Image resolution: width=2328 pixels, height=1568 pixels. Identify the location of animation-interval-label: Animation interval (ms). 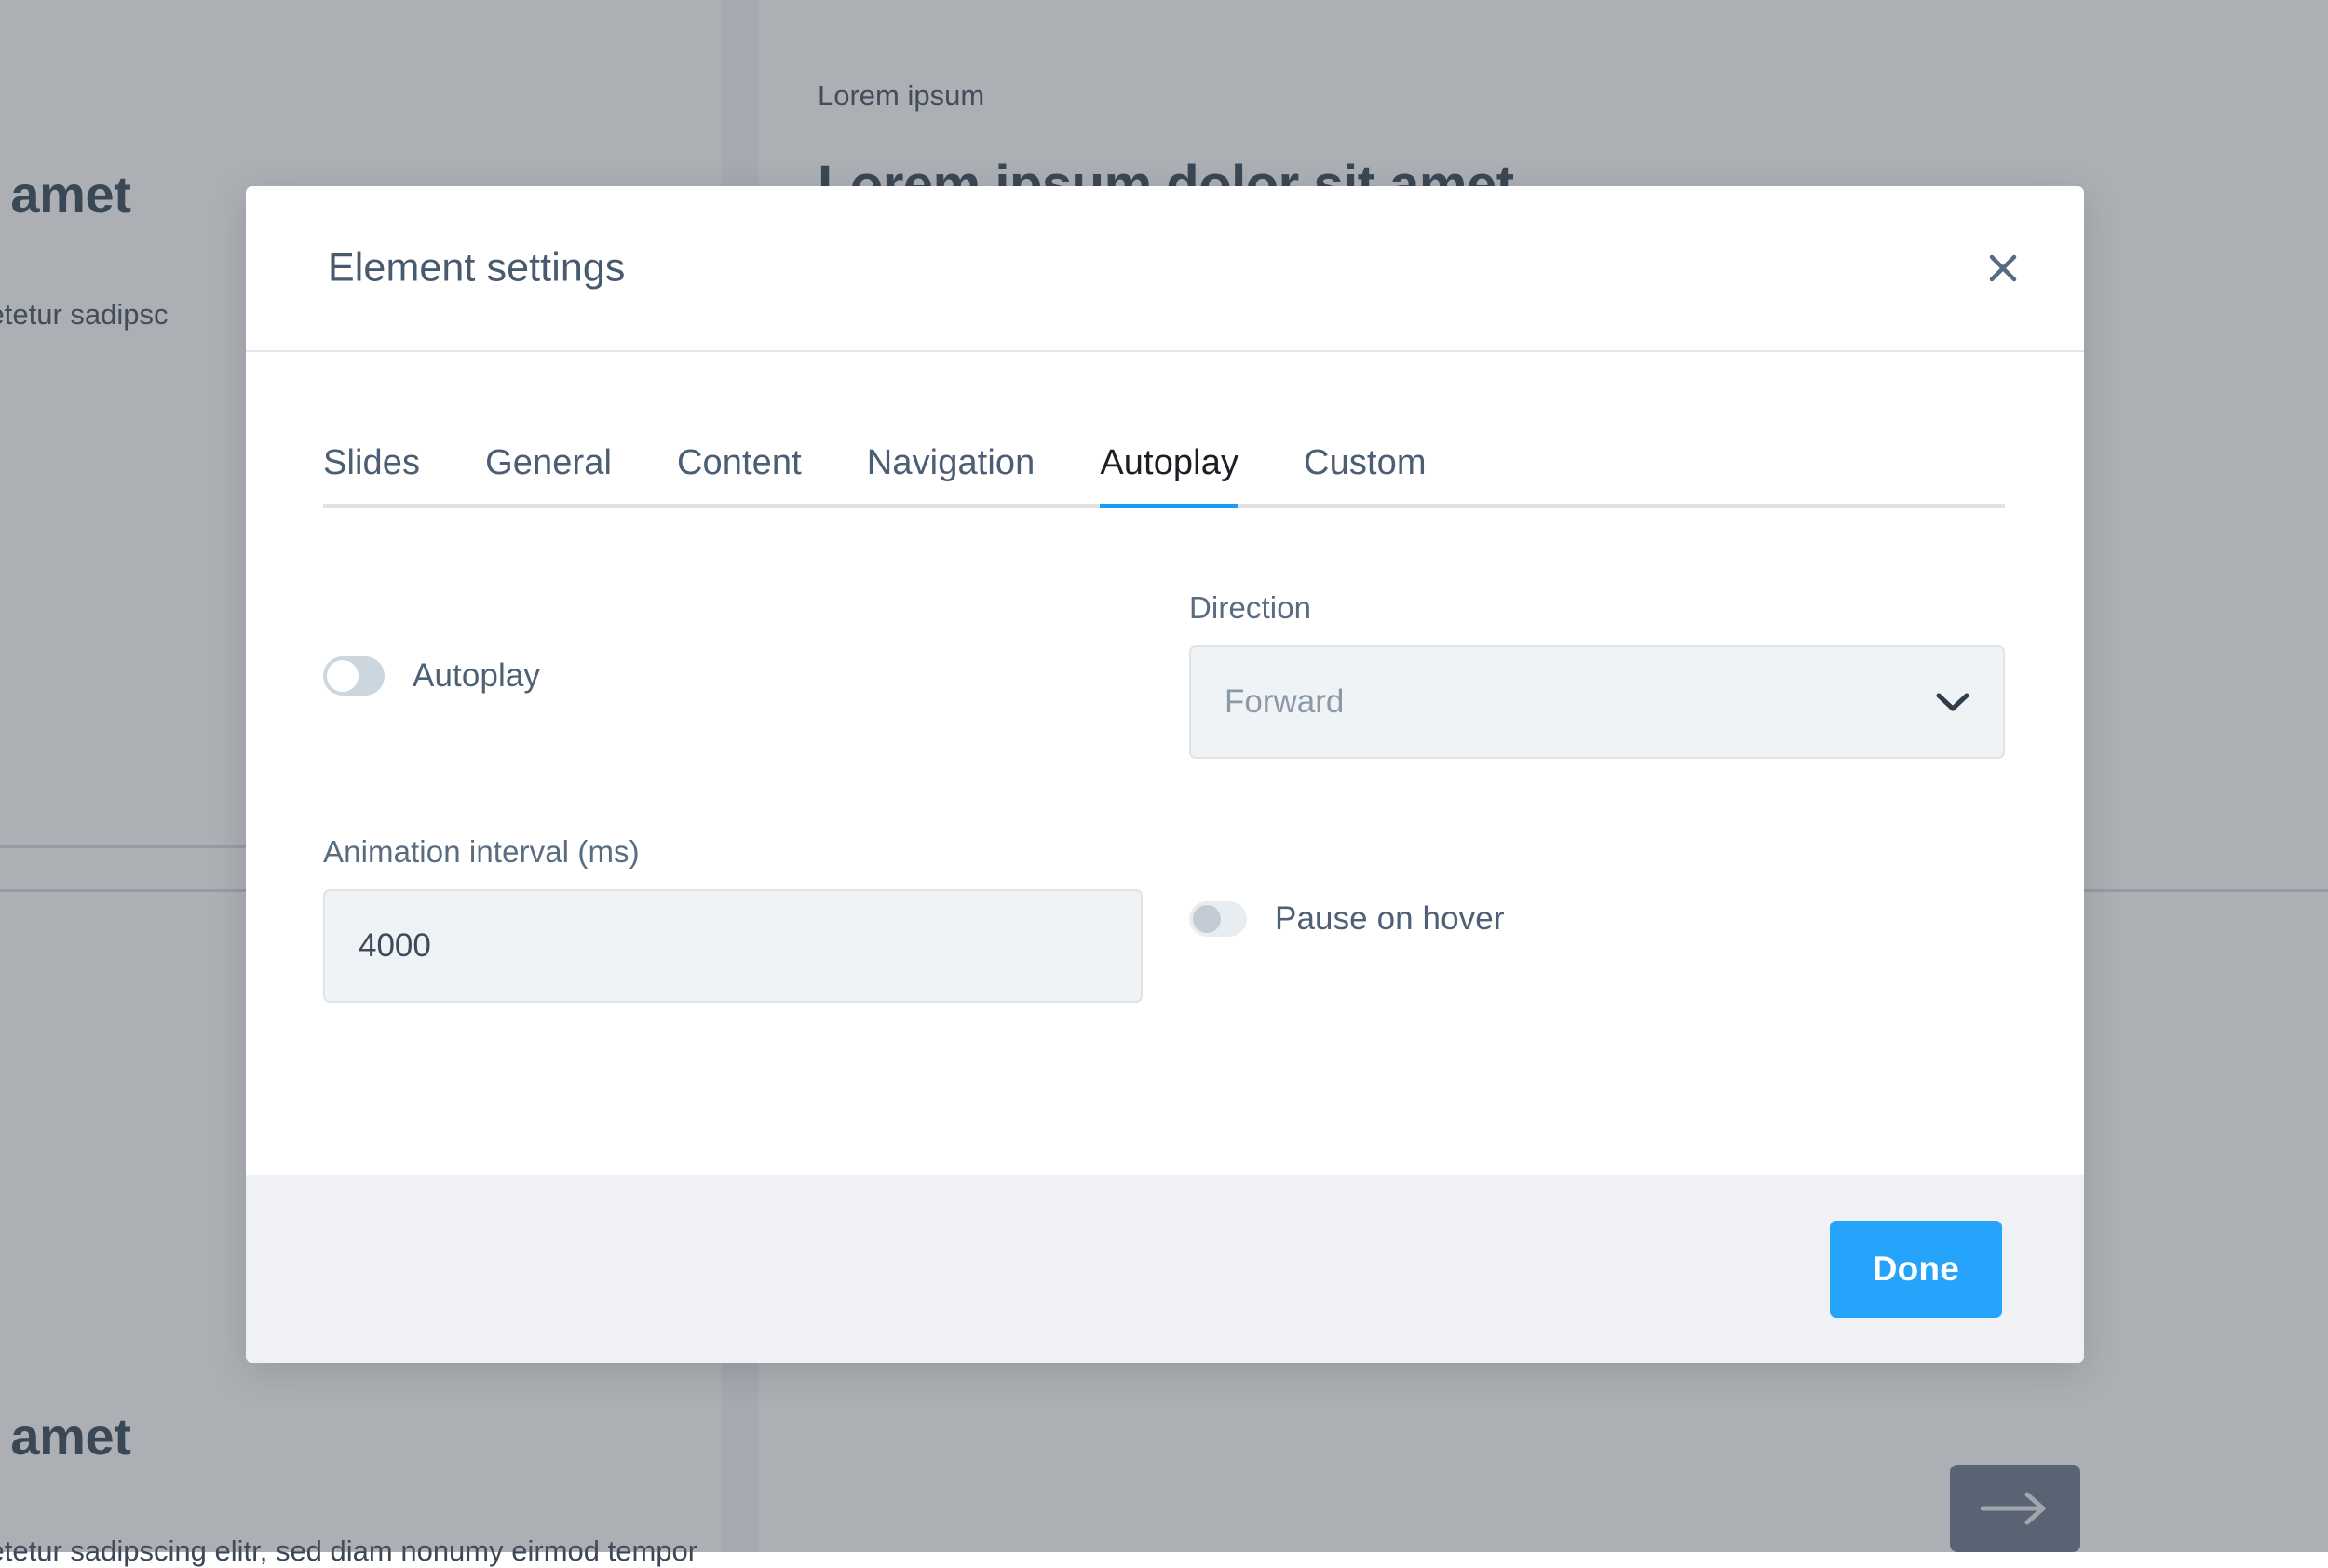
(733, 852).